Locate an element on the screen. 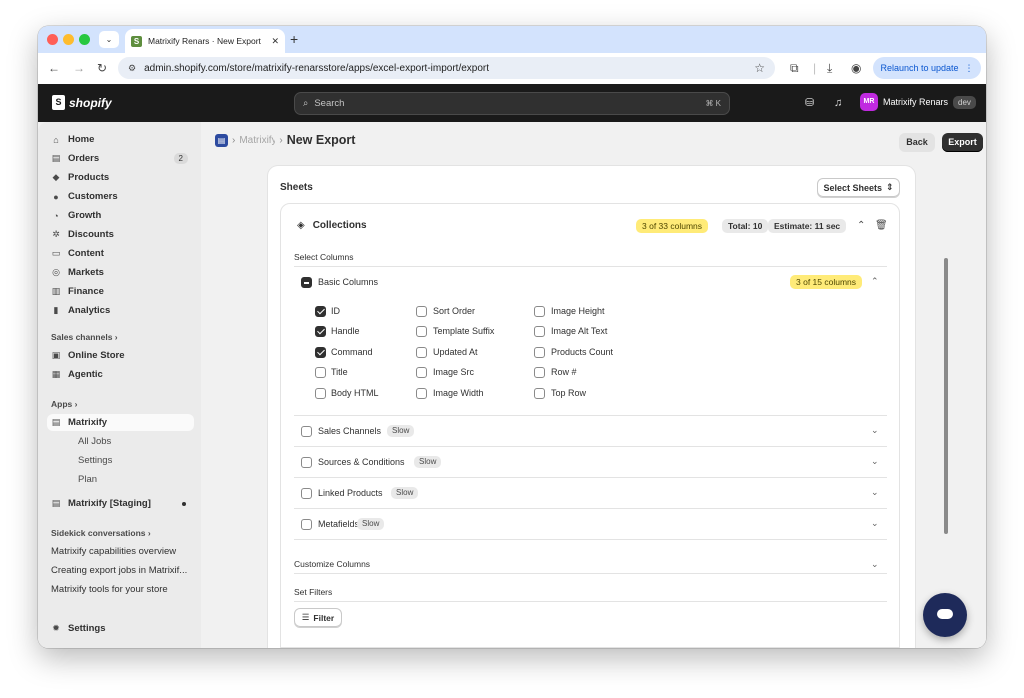 This screenshot has width=1024, height=698. sidebar-item-orders: ▤ Orders 2 is located at coordinates (120, 158).